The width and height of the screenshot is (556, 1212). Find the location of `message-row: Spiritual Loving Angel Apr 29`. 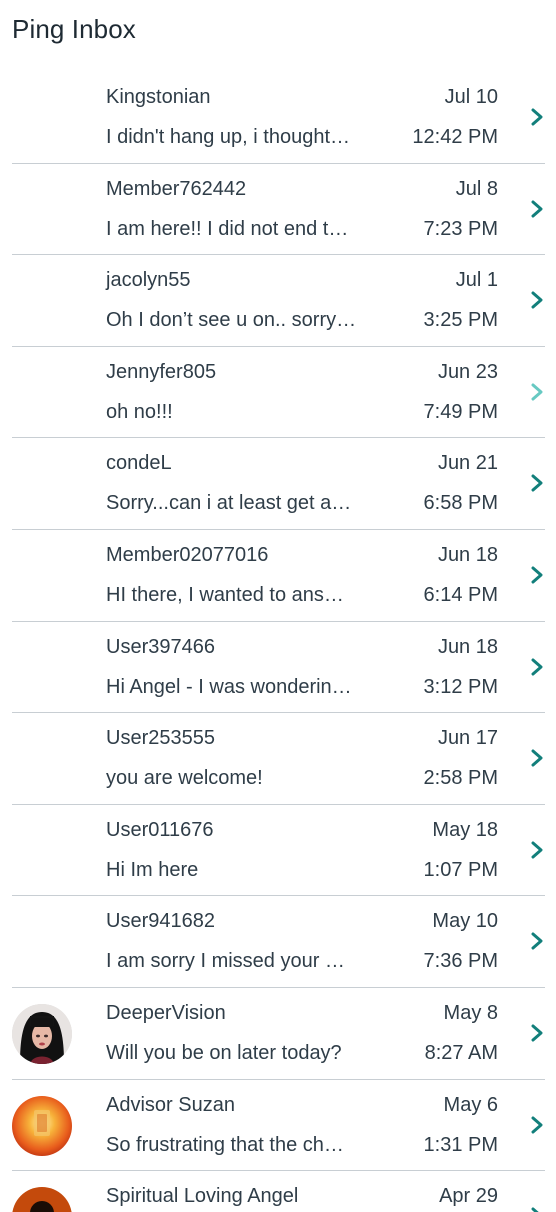

message-row: Spiritual Loving Angel Apr 29 is located at coordinates (278, 1191).